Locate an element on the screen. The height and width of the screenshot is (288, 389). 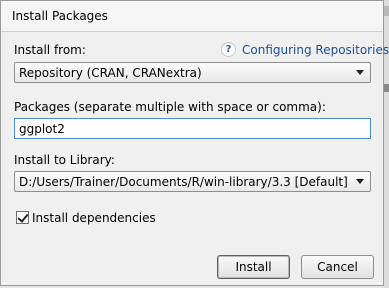
dialog-title: Install Packages is located at coordinates (60, 16).